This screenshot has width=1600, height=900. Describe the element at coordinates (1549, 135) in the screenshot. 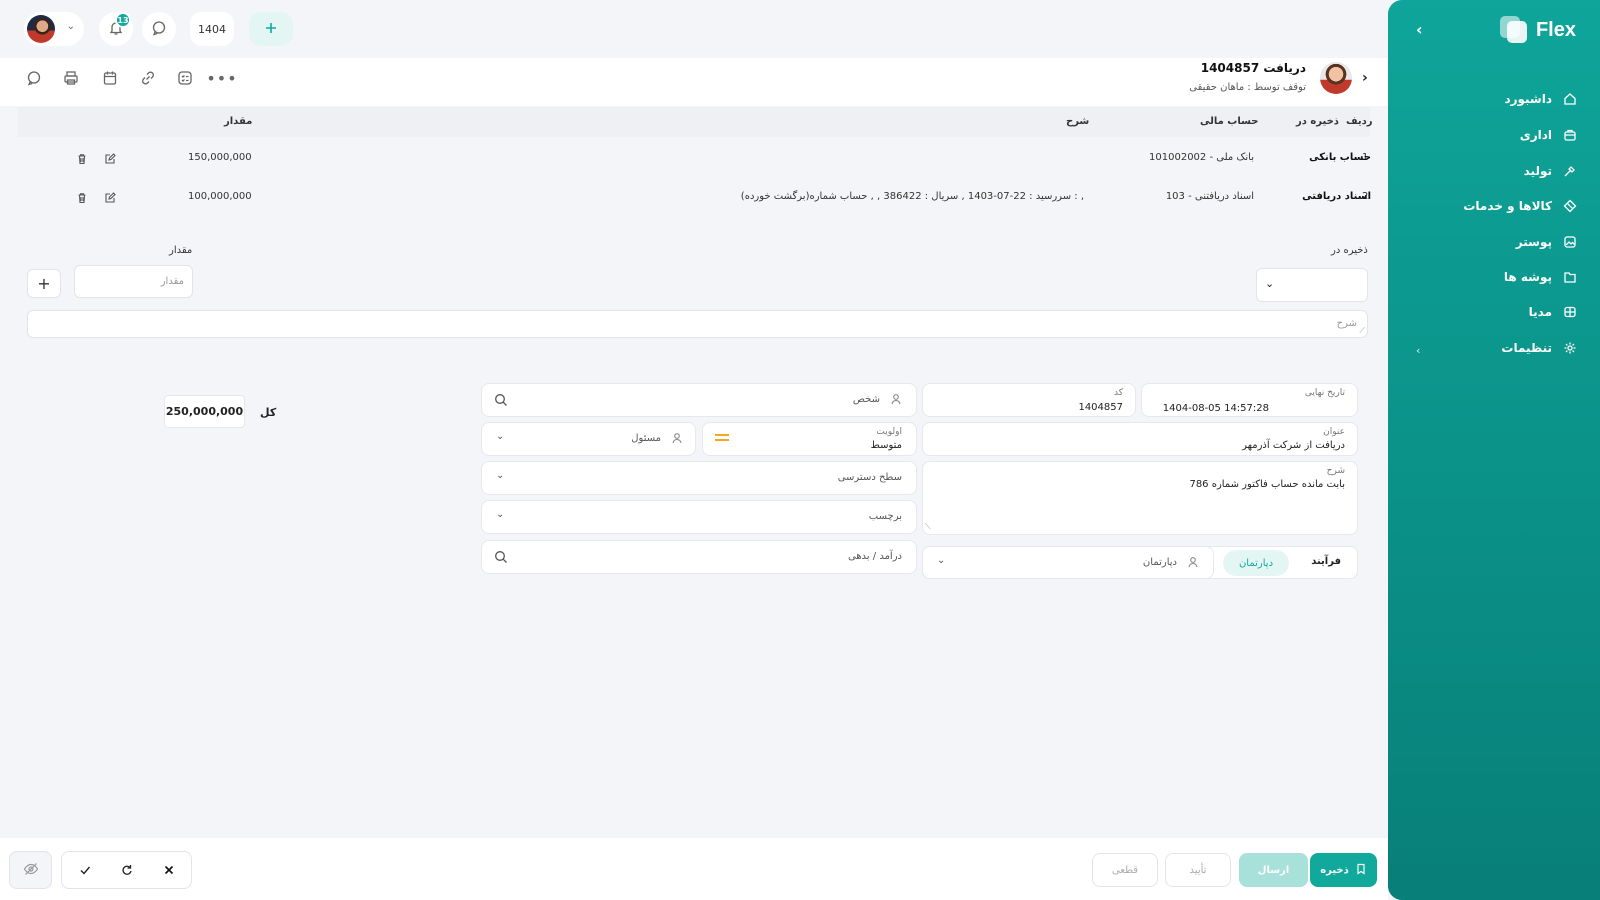

I see `sidebar-item-office: اداری` at that location.